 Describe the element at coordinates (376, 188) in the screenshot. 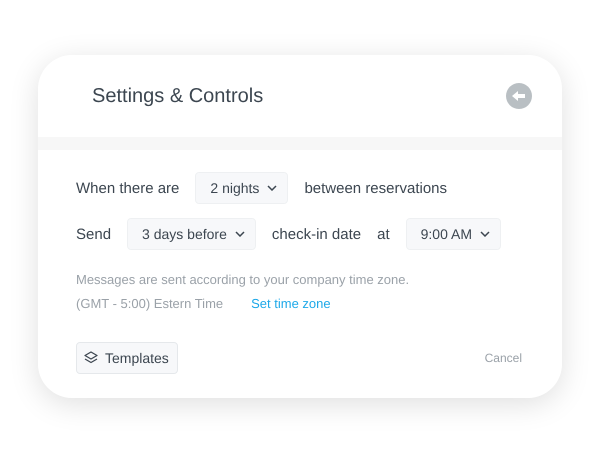

I see `label-text: between reservations` at that location.